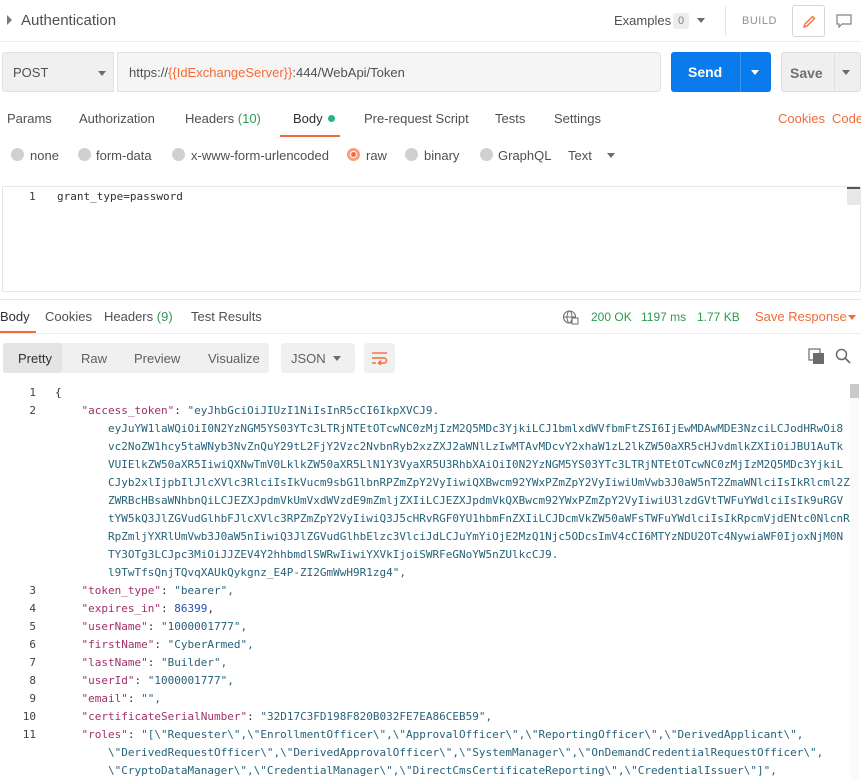 This screenshot has width=861, height=779. I want to click on radio-none-label: none, so click(44, 155).